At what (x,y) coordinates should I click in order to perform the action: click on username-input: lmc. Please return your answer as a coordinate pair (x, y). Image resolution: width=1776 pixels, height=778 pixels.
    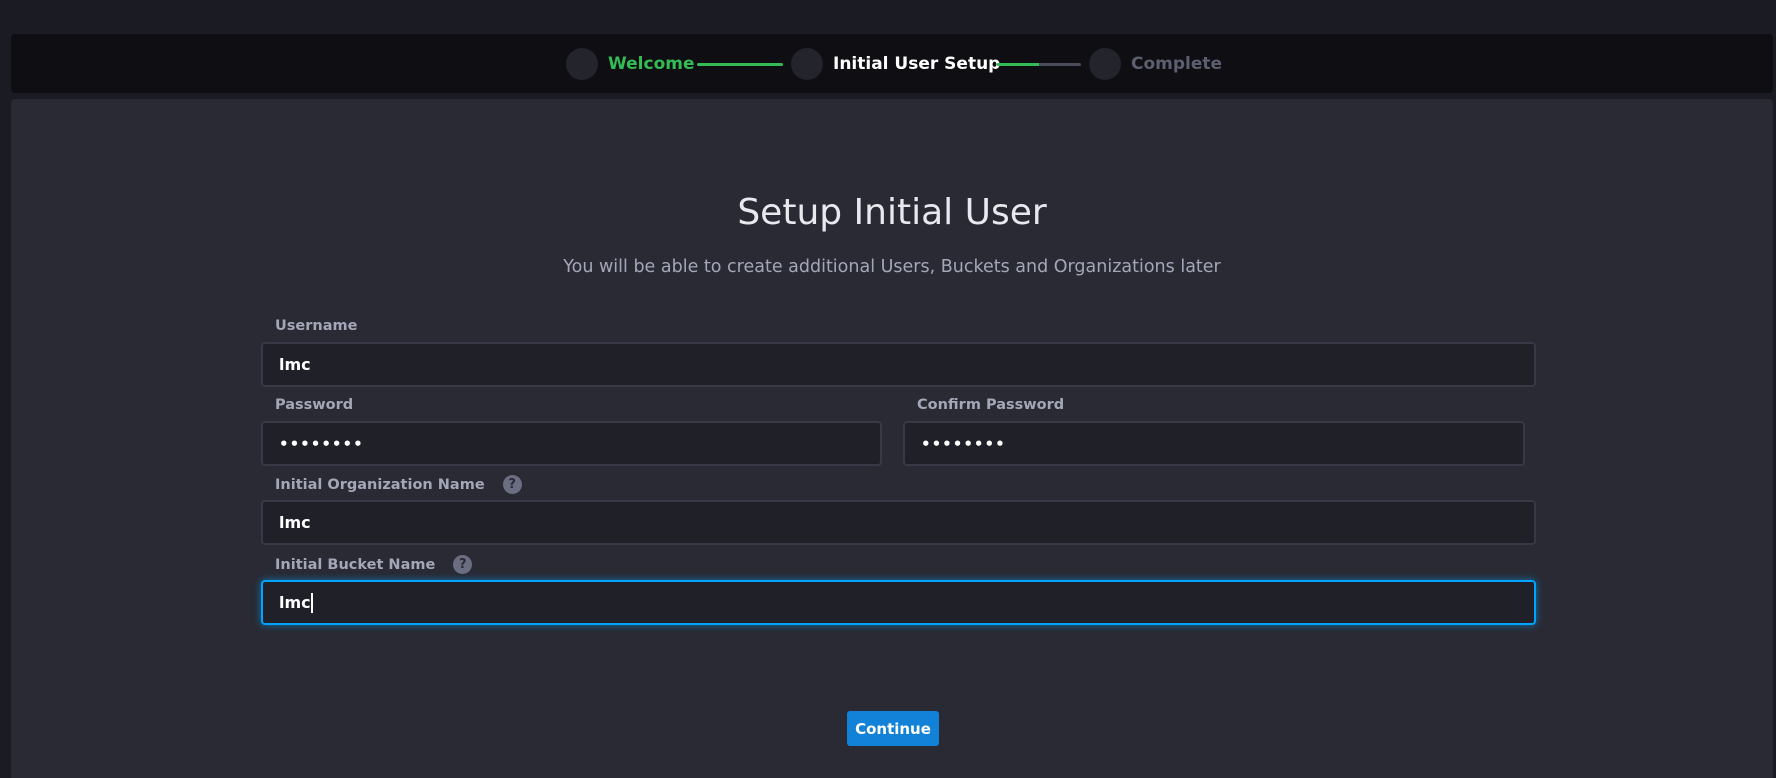
    Looking at the image, I should click on (898, 364).